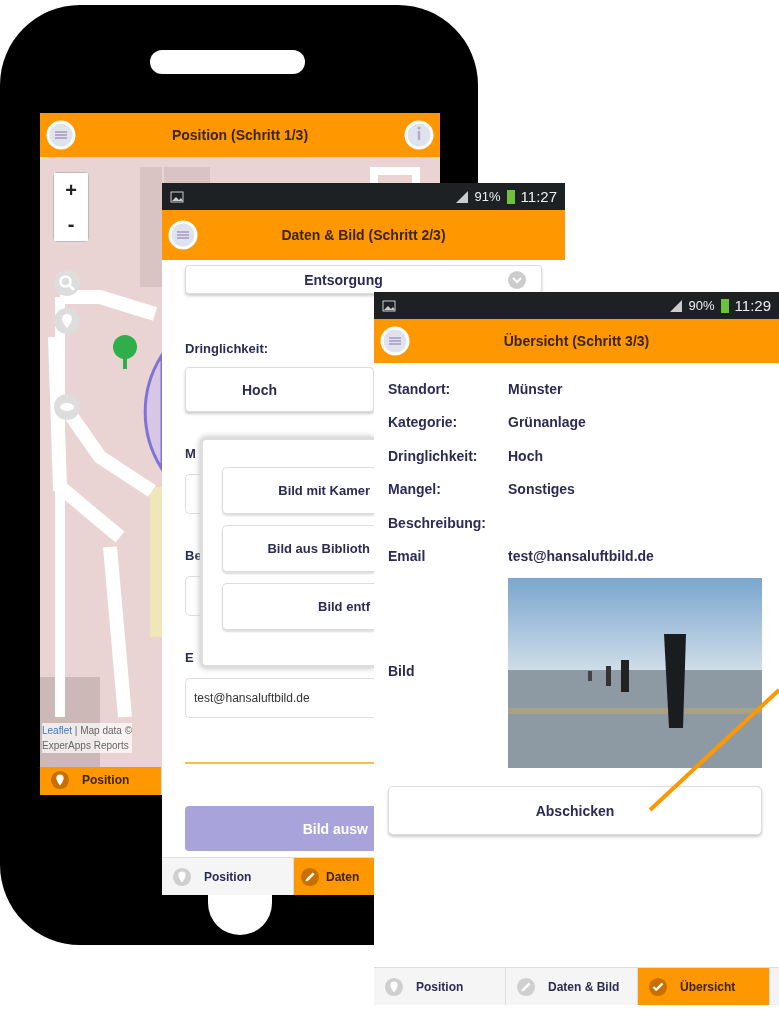 The height and width of the screenshot is (1010, 779). I want to click on summary-label: Email, so click(407, 556).